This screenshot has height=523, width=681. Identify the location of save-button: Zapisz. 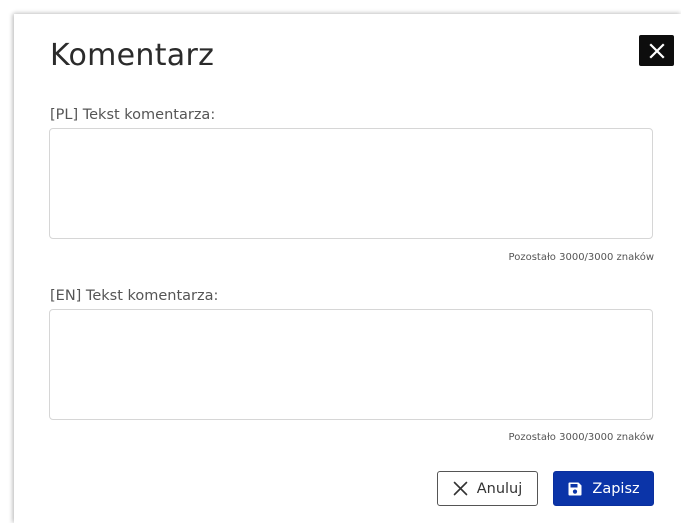
(603, 488).